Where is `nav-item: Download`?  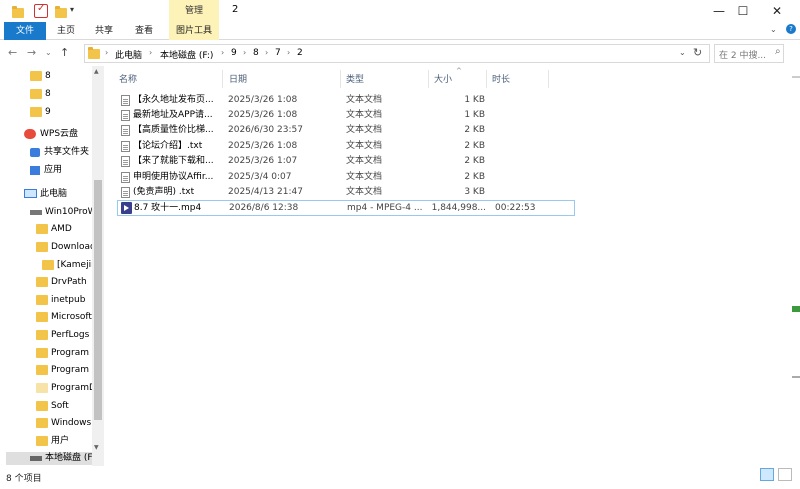 nav-item: Download is located at coordinates (48, 247).